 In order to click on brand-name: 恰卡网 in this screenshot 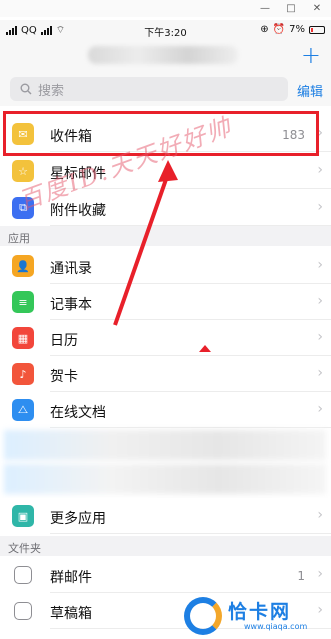, I will do `click(260, 612)`.